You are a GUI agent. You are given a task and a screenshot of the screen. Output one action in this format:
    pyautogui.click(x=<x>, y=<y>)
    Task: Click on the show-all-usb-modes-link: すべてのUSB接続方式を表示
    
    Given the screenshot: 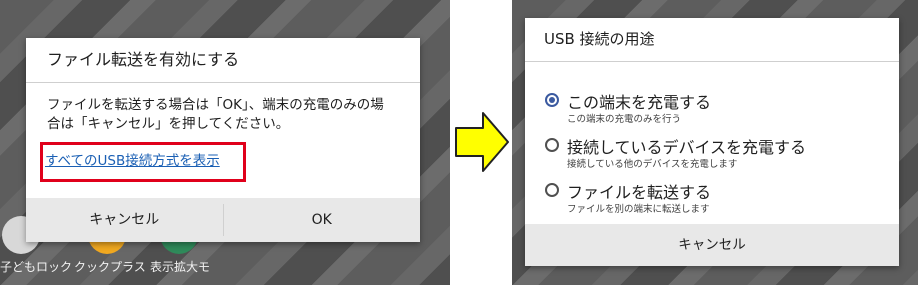 What is the action you would take?
    pyautogui.click(x=132, y=159)
    